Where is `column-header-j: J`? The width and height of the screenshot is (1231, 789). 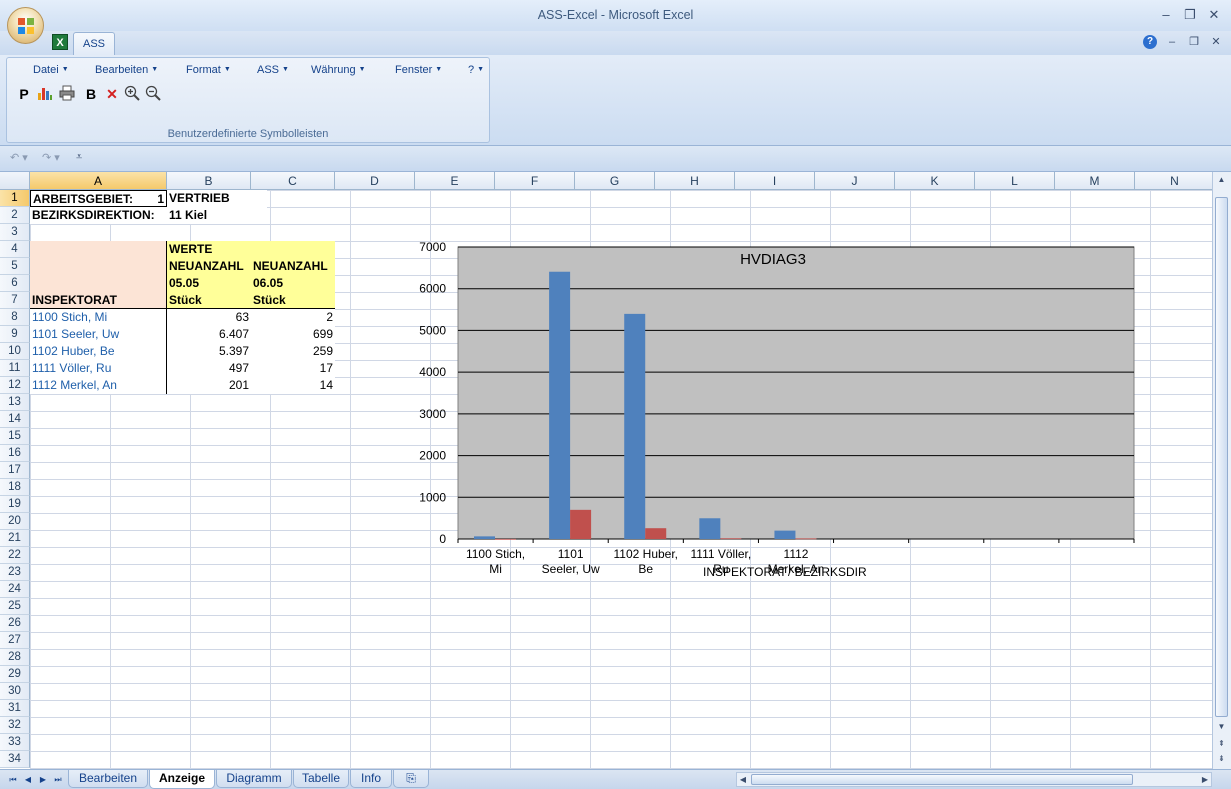
column-header-j: J is located at coordinates (855, 181).